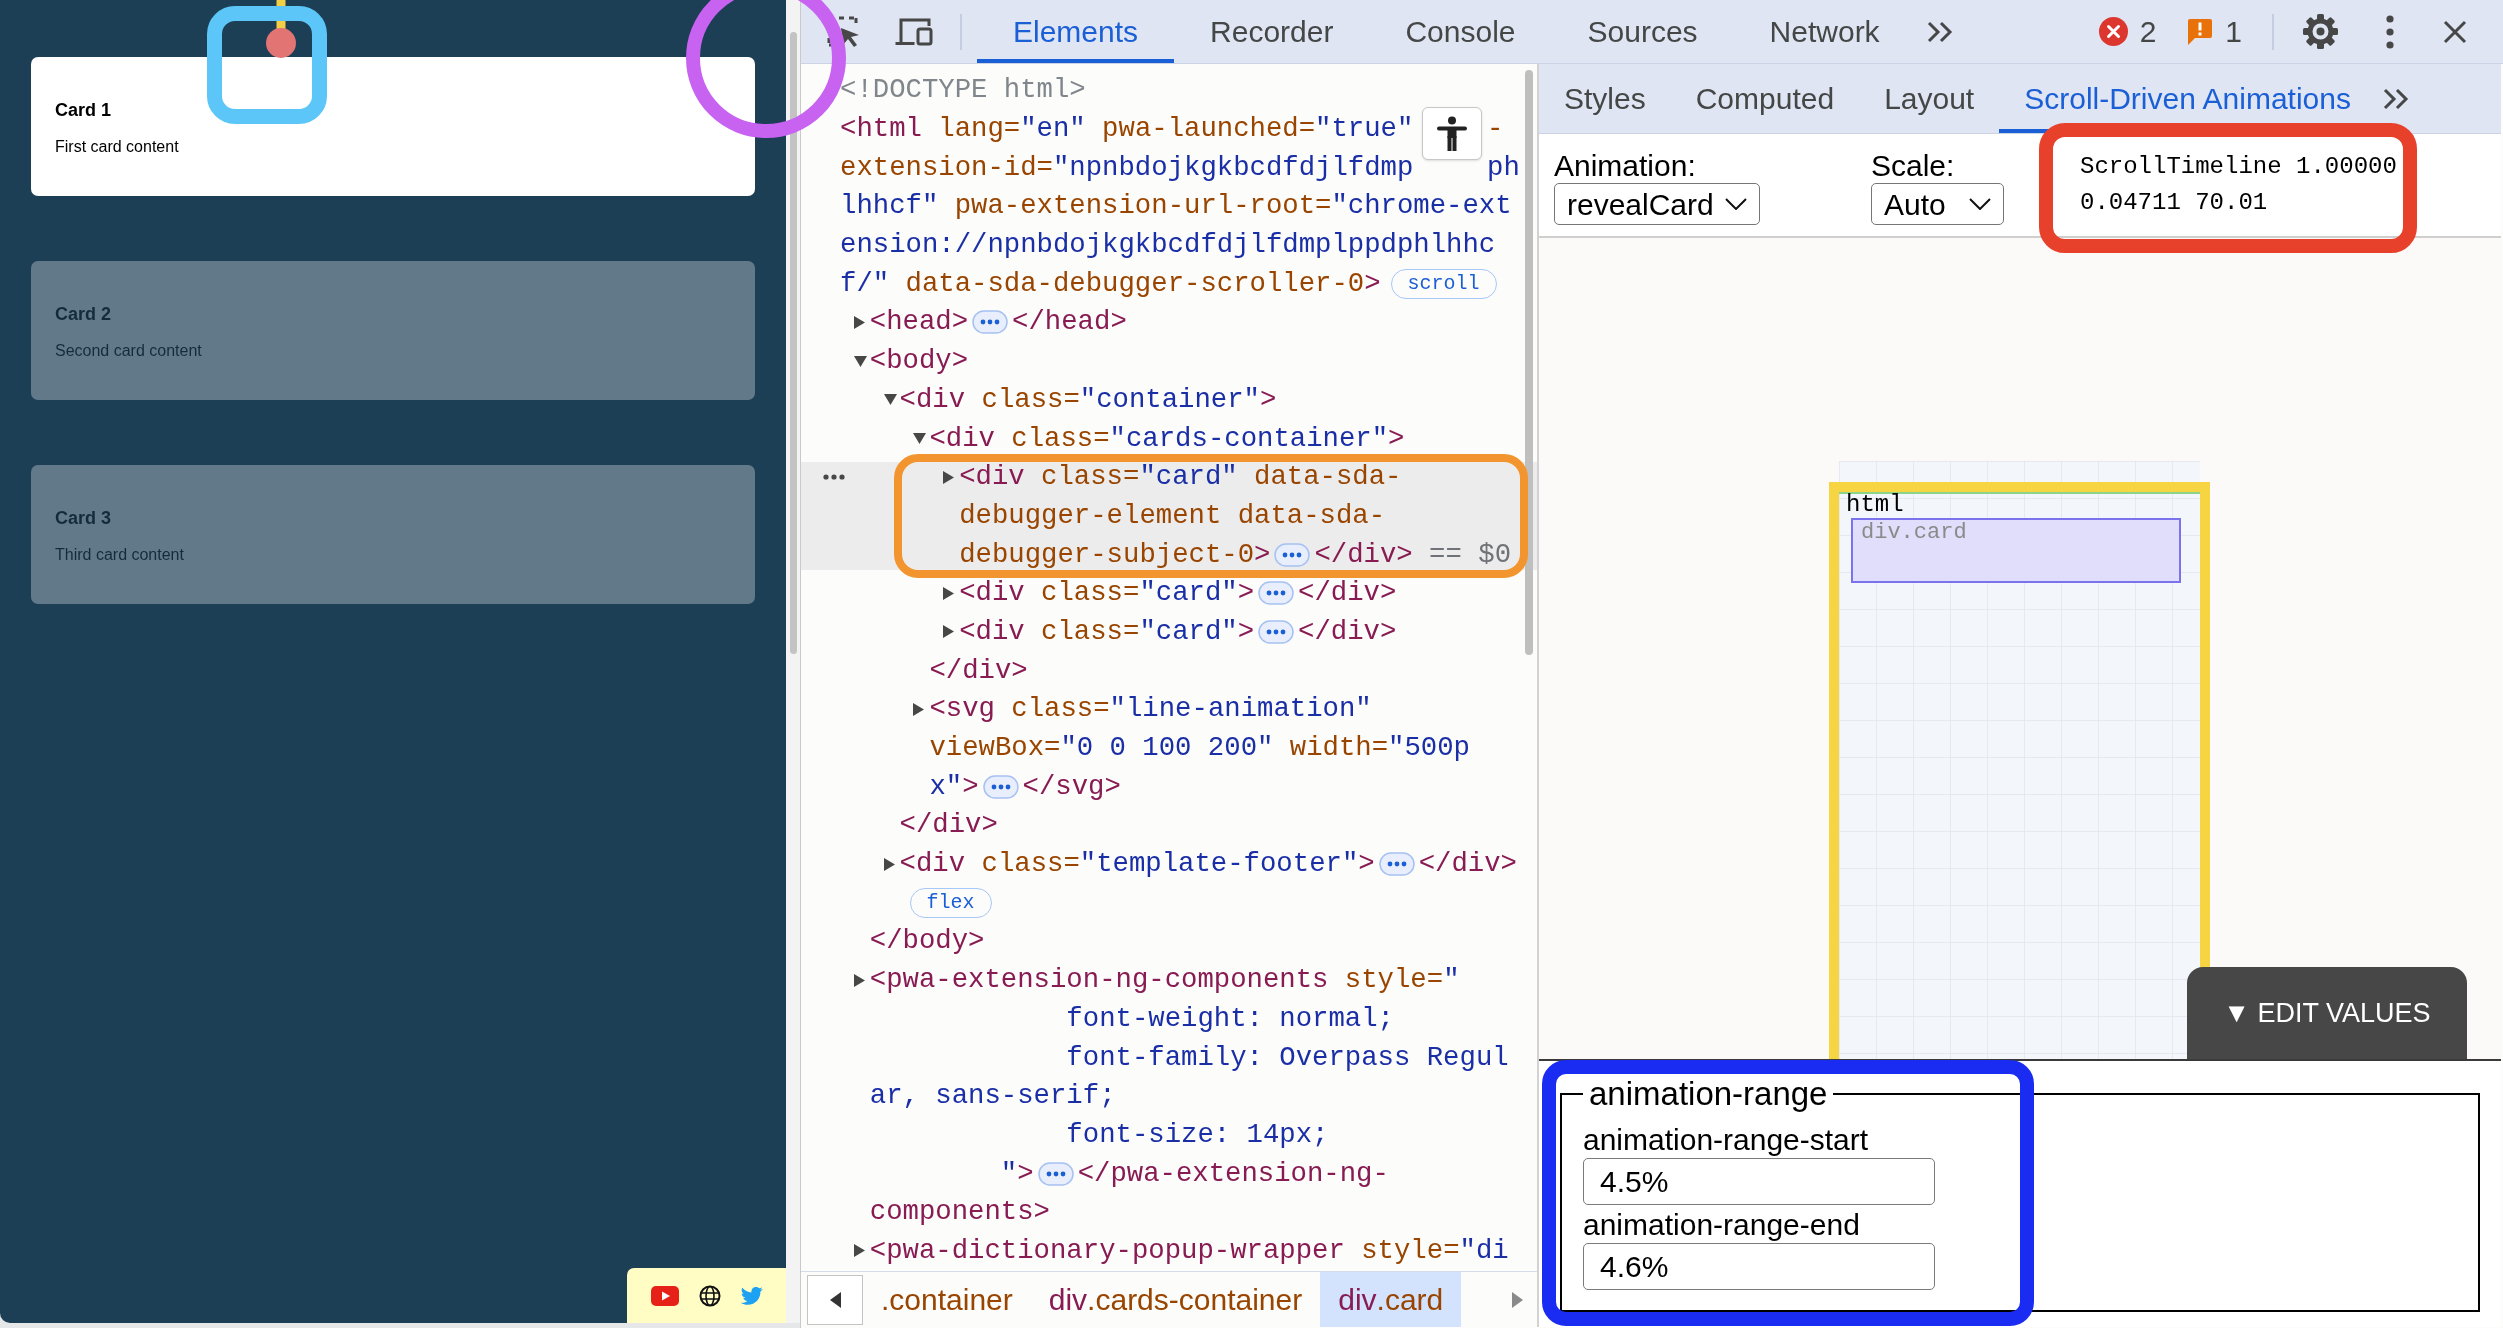 The height and width of the screenshot is (1328, 2503). What do you see at coordinates (751, 1295) in the screenshot?
I see `bird-icon` at bounding box center [751, 1295].